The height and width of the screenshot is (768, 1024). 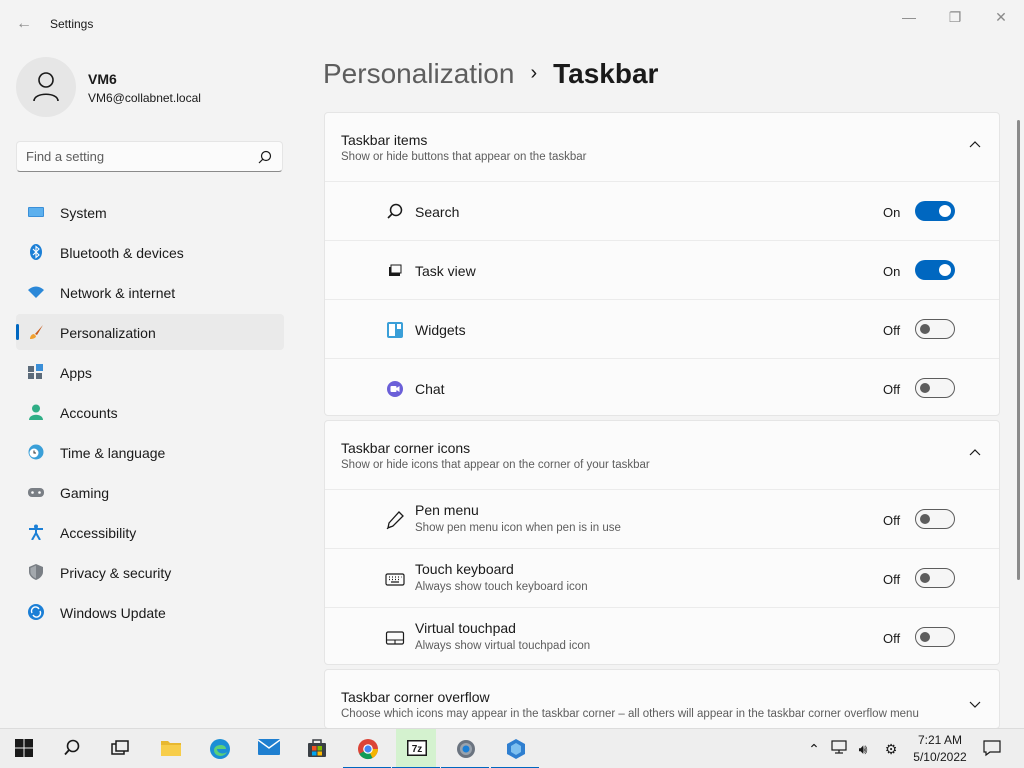 I want to click on sidebar-item-label: Bluetooth & devices, so click(x=122, y=253).